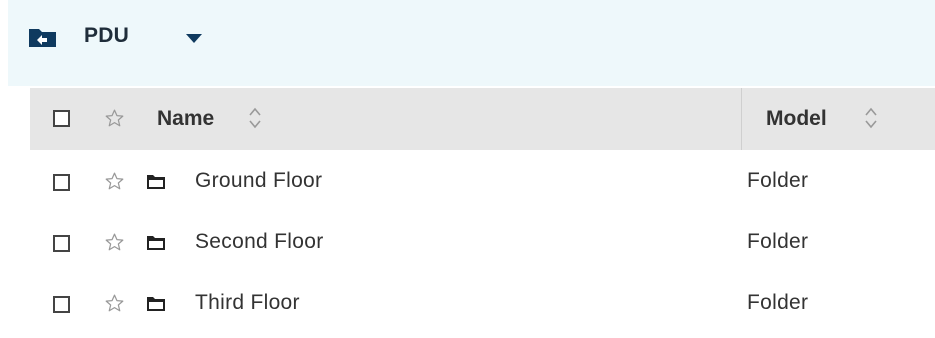 Image resolution: width=935 pixels, height=338 pixels. I want to click on row-name: Third Floor, so click(247, 303).